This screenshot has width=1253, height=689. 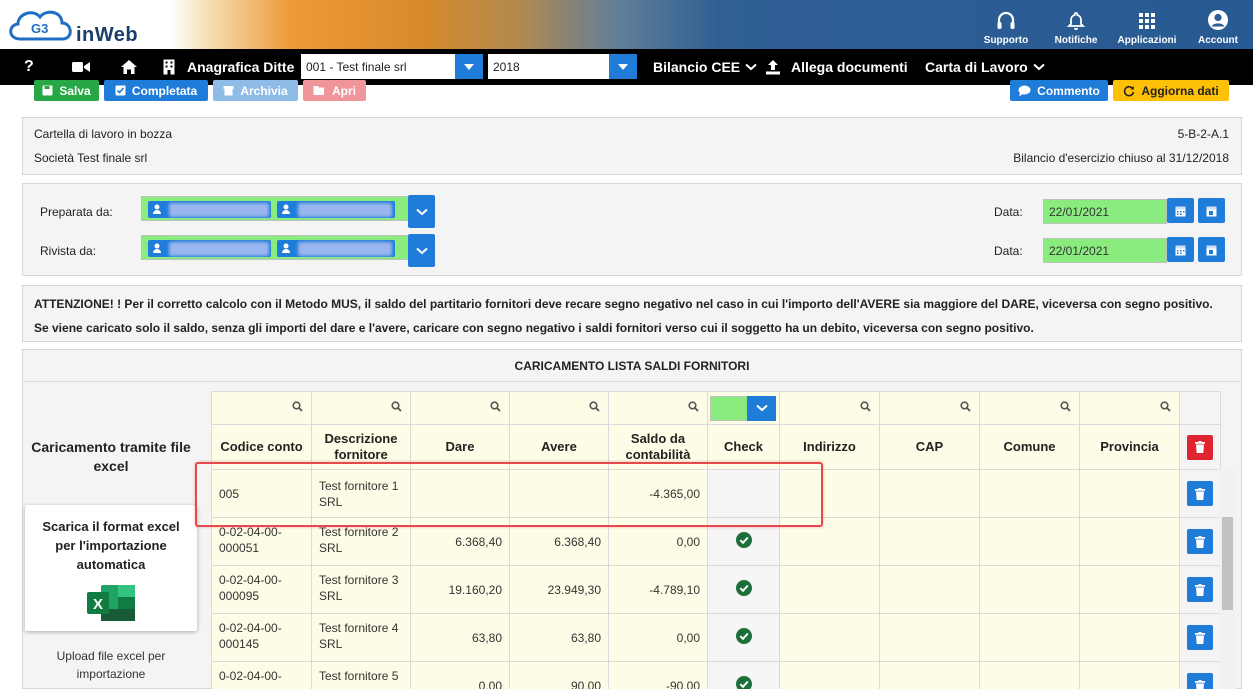 What do you see at coordinates (460, 675) in the screenshot?
I see `cell-dare: 0,00` at bounding box center [460, 675].